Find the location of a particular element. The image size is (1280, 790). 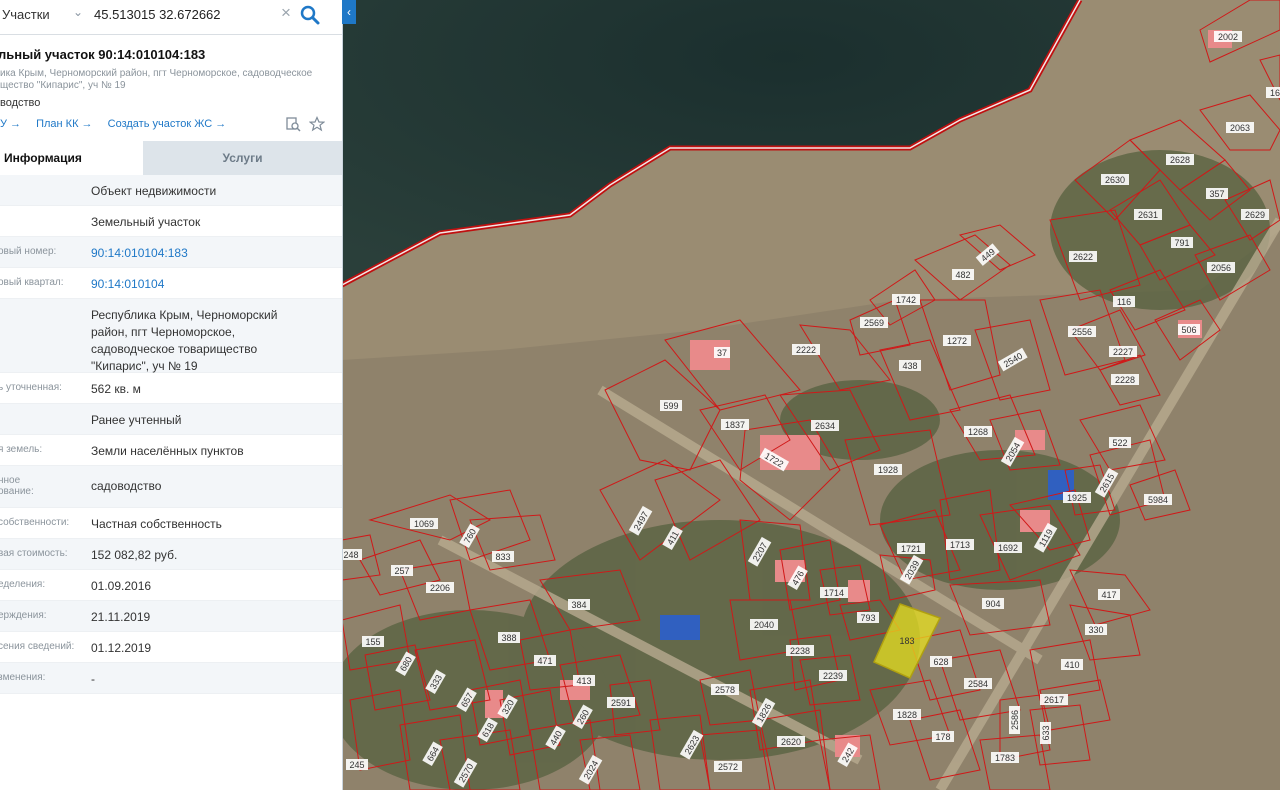

svg-text: 1692 is located at coordinates (1008, 548).